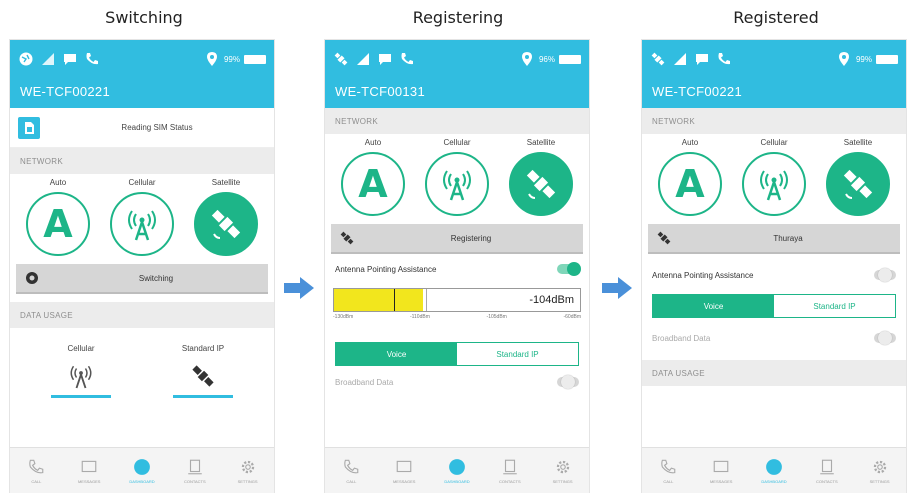 This screenshot has width=911, height=493. I want to click on scale-tick: -110dBm, so click(419, 317).